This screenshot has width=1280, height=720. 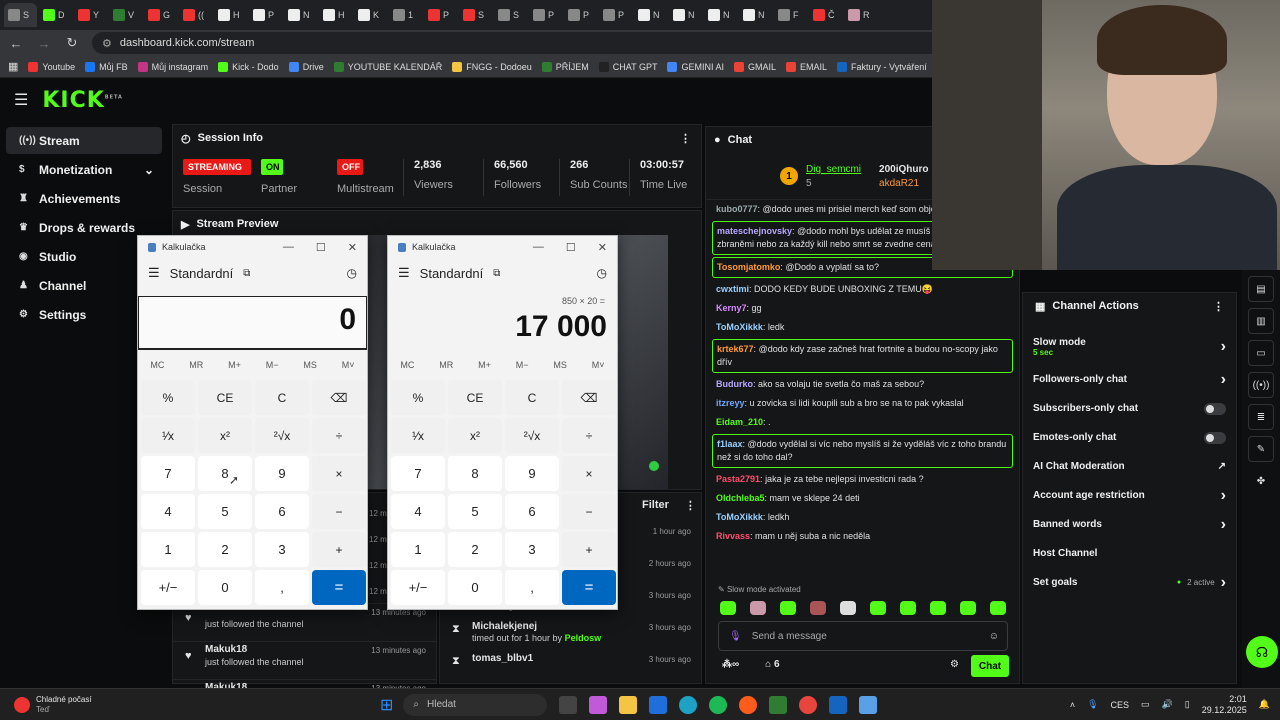 What do you see at coordinates (84, 140) in the screenshot?
I see `sidebar-item-stream: ((•)) Stream` at bounding box center [84, 140].